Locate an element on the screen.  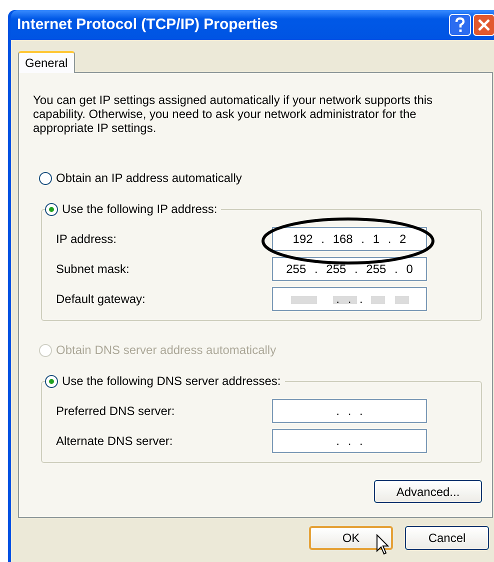
field-label: IP address: is located at coordinates (86, 239).